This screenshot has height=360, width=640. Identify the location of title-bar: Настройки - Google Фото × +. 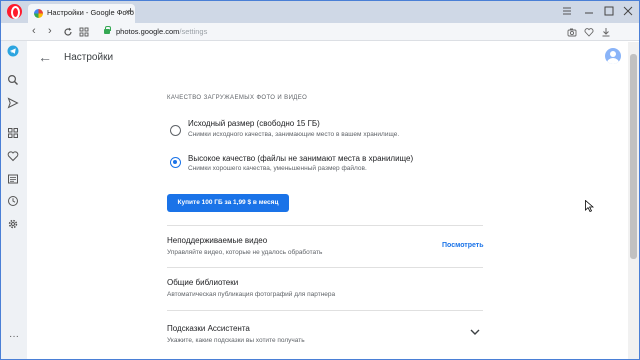
(320, 12).